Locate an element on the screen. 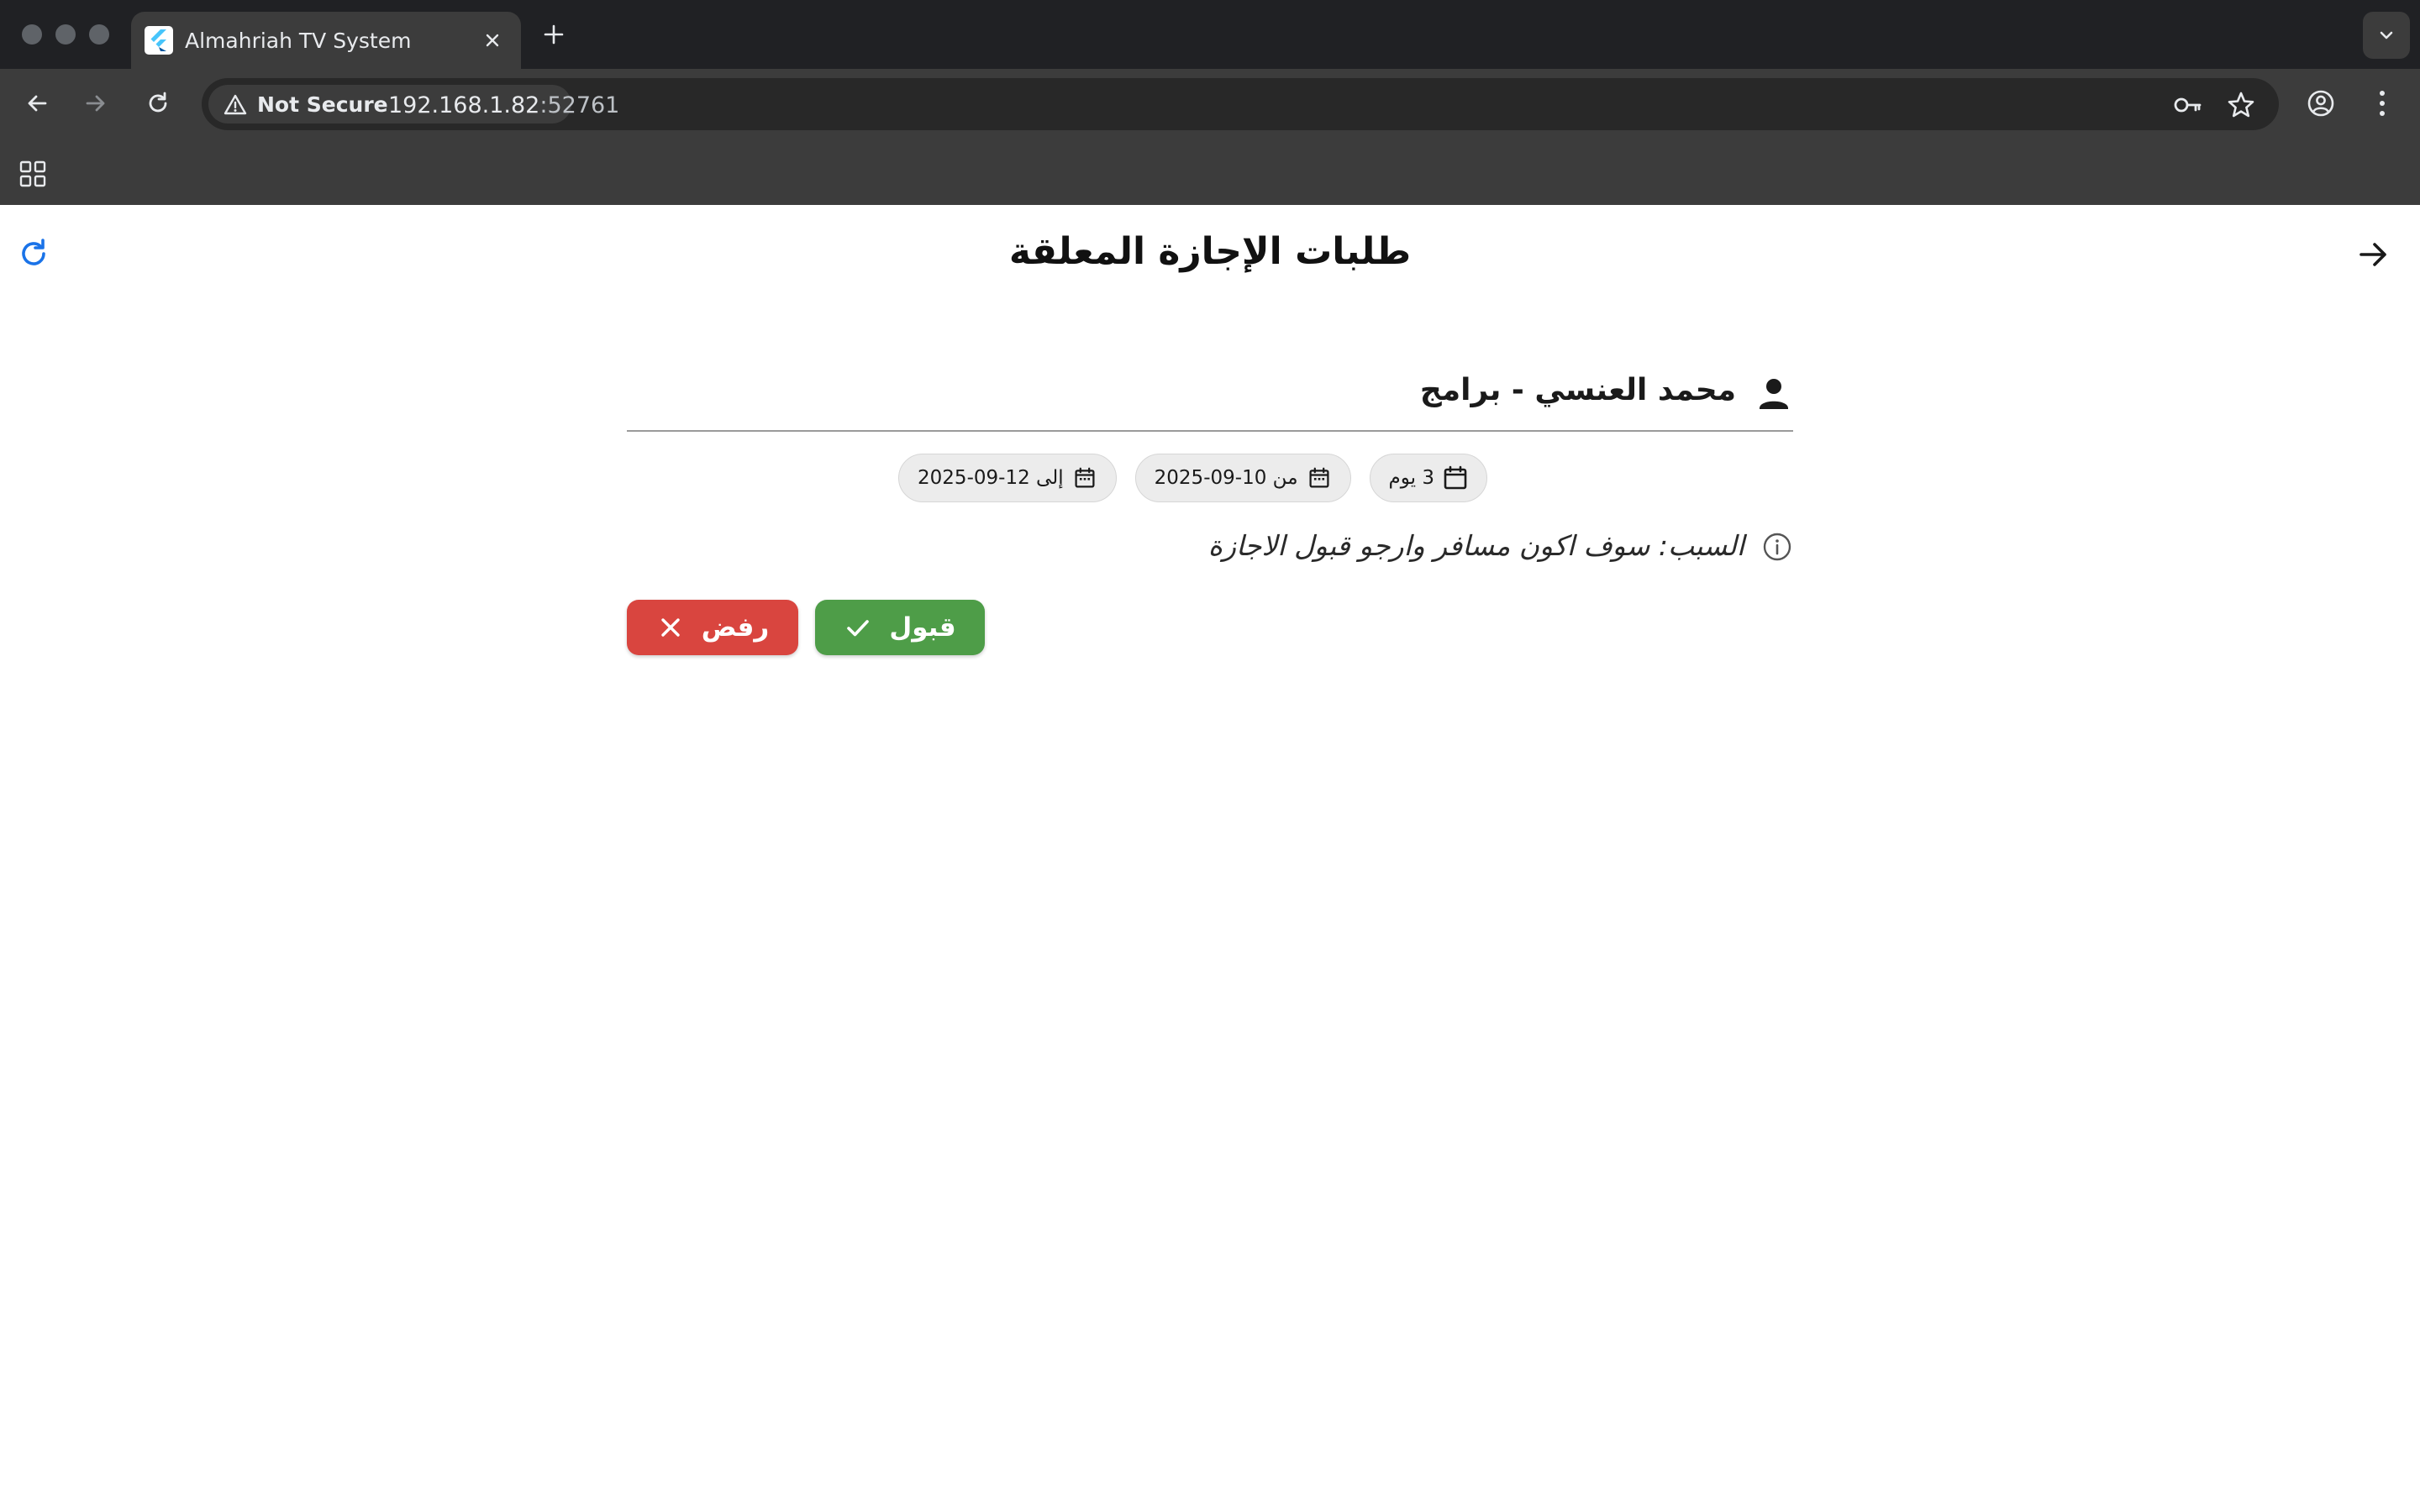  nav-back-icon is located at coordinates (36, 103).